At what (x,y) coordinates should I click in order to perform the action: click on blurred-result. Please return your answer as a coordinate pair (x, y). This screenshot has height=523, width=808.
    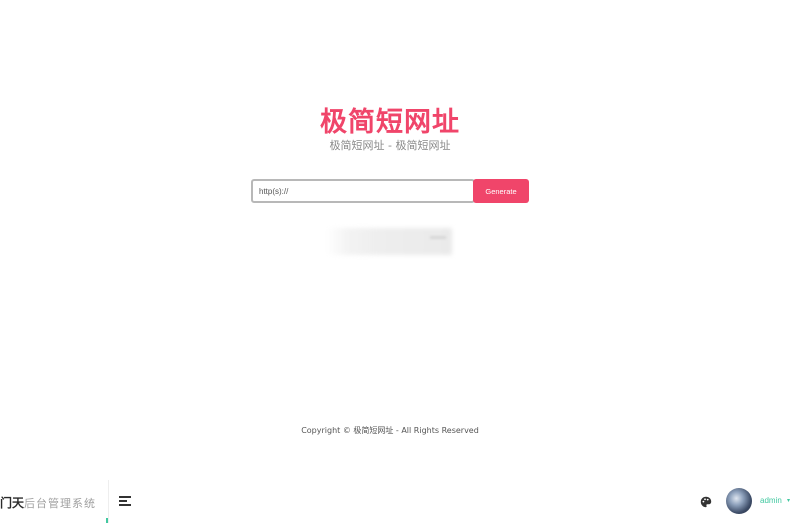
    Looking at the image, I should click on (389, 241).